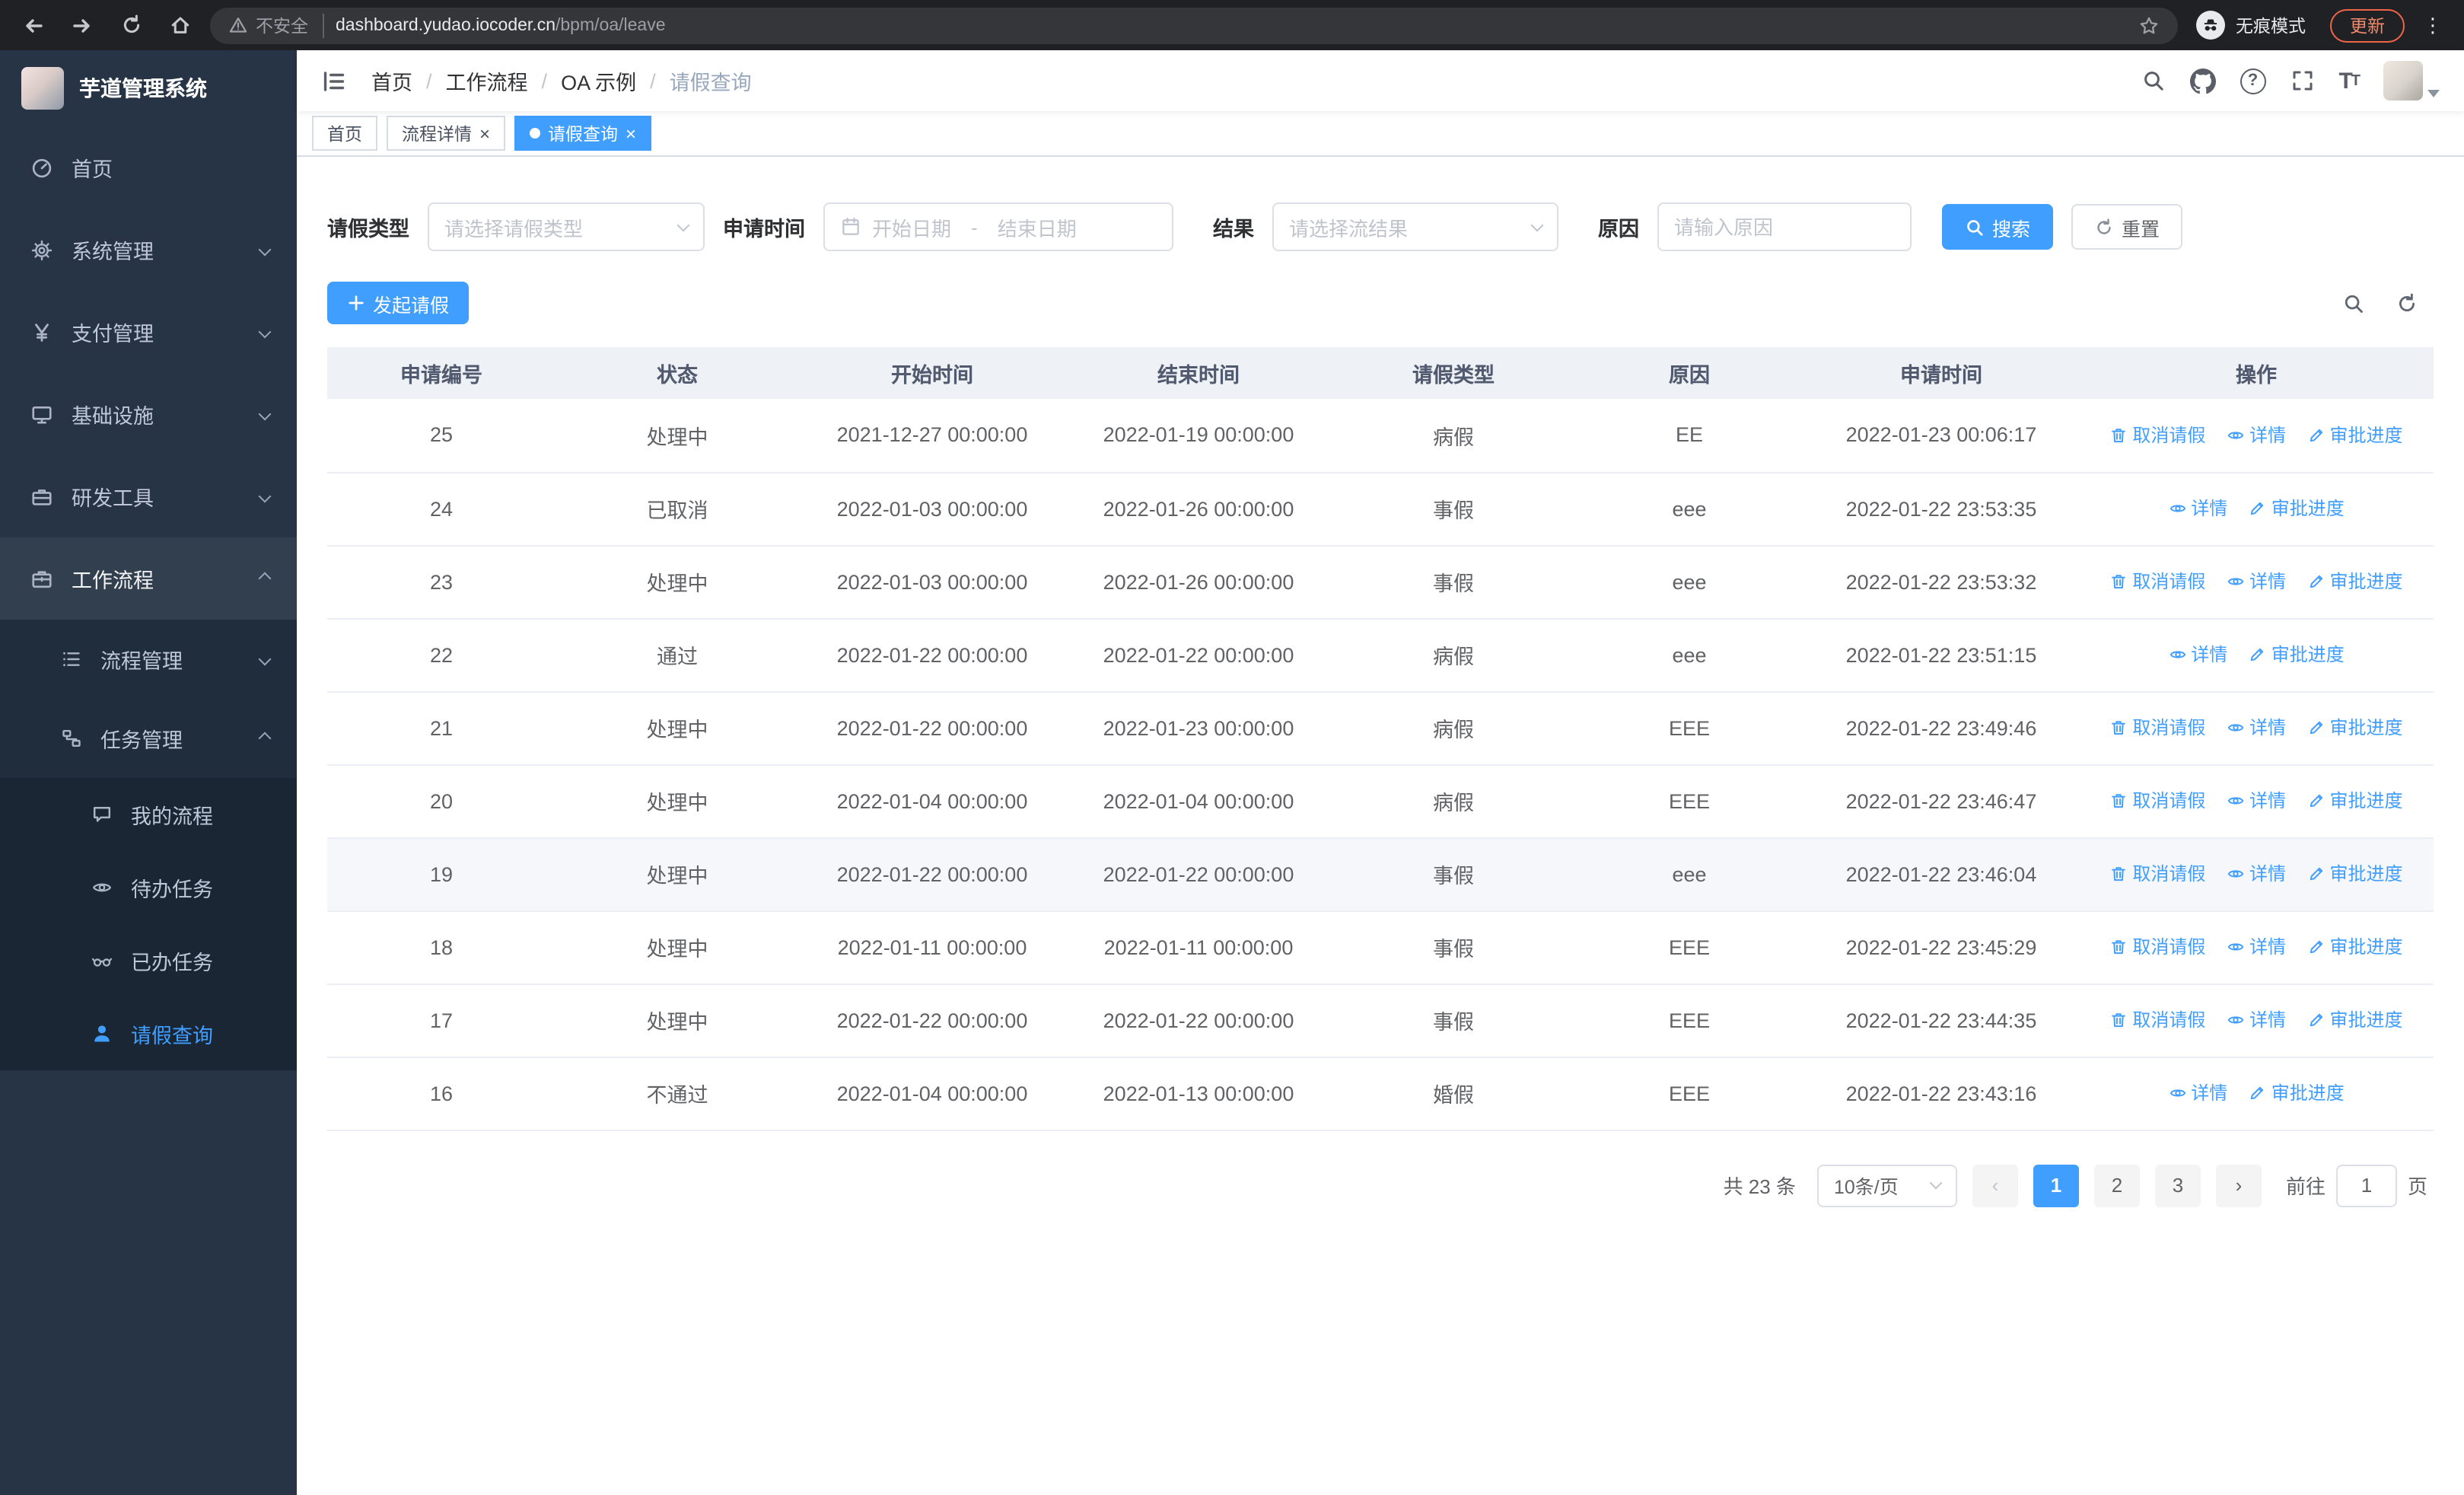 The image size is (2464, 1495). Describe the element at coordinates (2366, 874) in the screenshot. I see `approval-progress-label: 审批进度` at that location.